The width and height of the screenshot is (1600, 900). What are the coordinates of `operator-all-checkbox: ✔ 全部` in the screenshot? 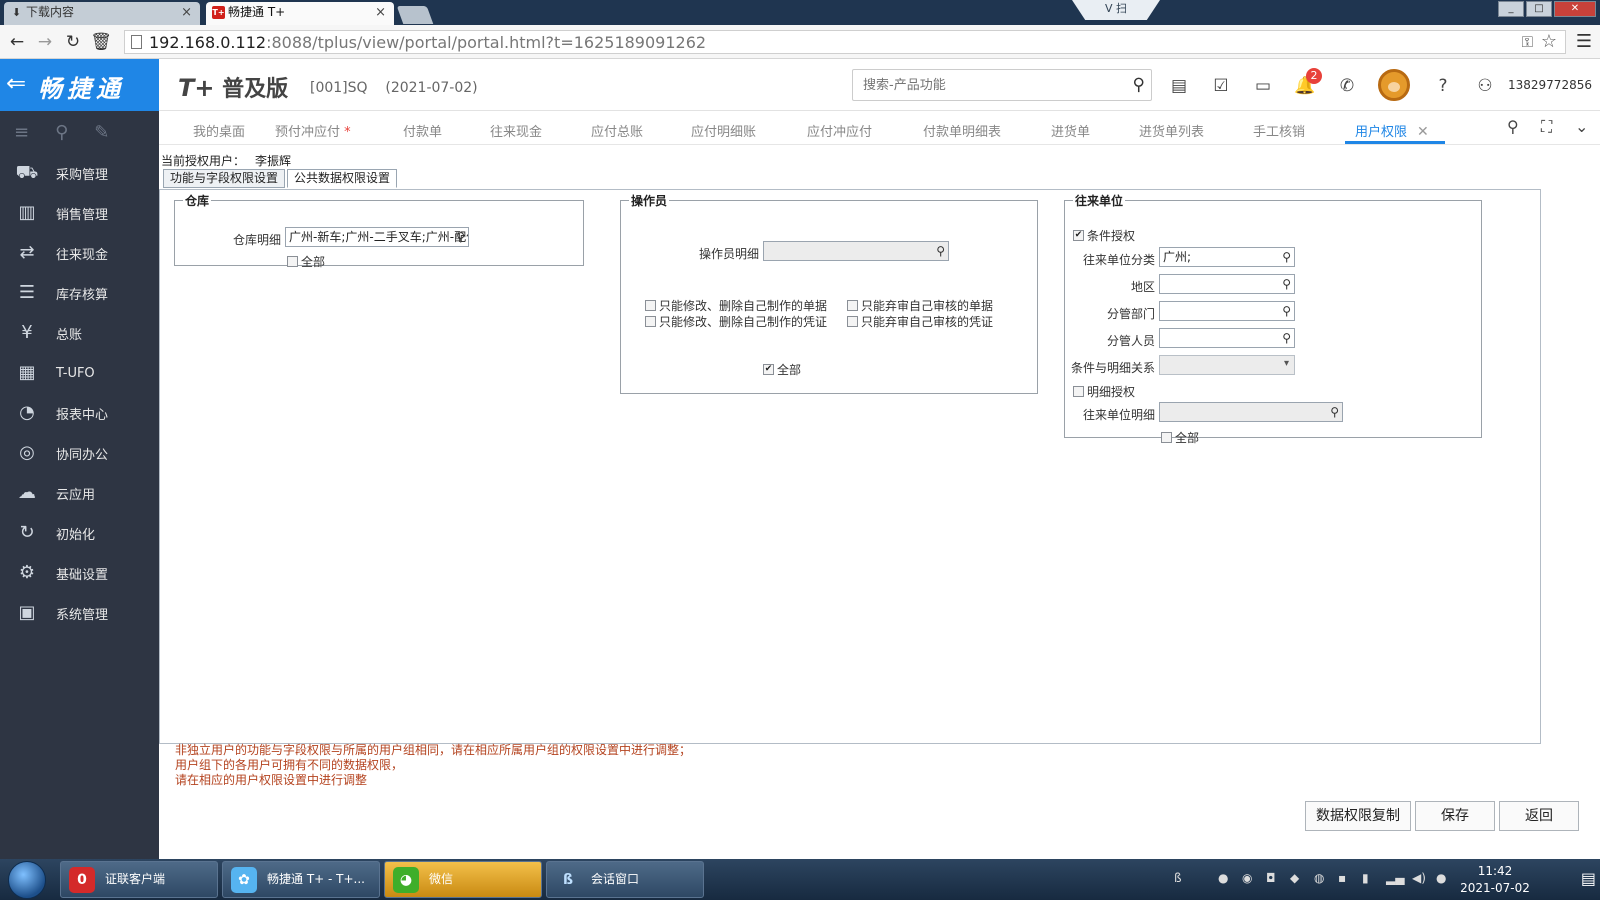 It's located at (782, 369).